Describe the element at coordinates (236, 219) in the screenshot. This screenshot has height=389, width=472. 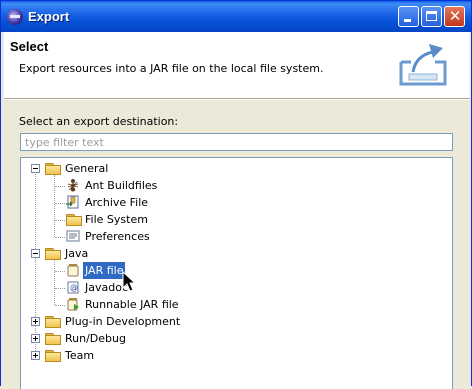
I see `tree-node-file-system: File System` at that location.